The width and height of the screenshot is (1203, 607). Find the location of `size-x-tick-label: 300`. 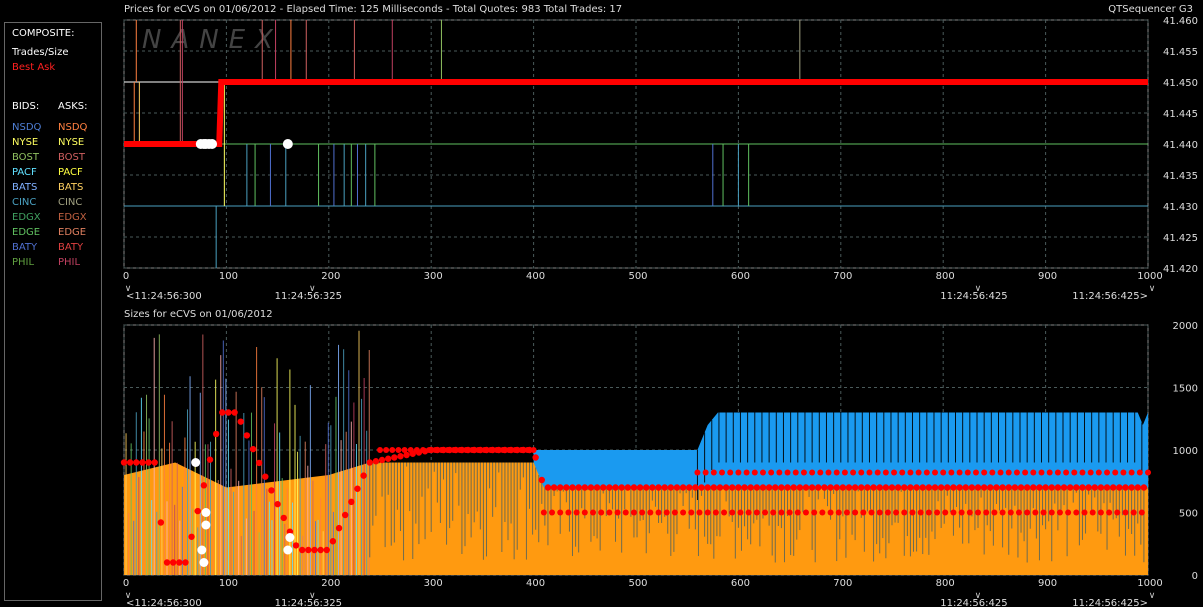

size-x-tick-label: 300 is located at coordinates (433, 583).